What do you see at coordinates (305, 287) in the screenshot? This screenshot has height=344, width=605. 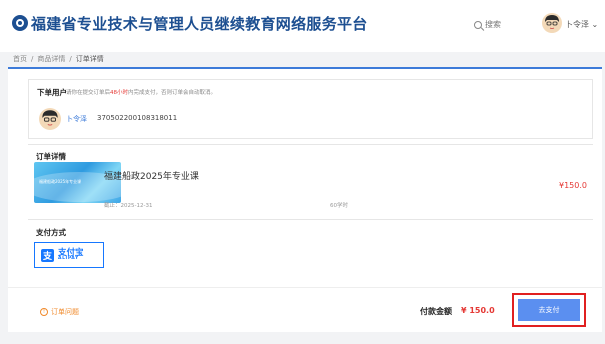 I see `footer-divider` at bounding box center [305, 287].